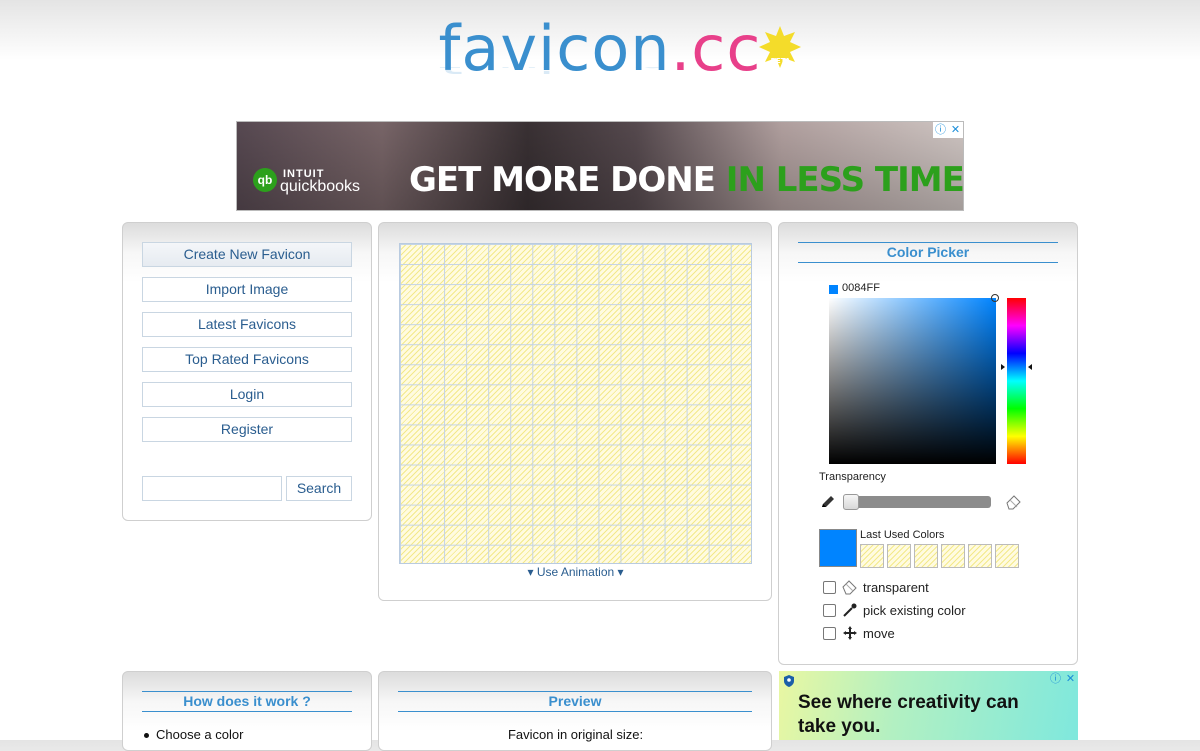 The height and width of the screenshot is (751, 1200). What do you see at coordinates (829, 633) in the screenshot?
I see `move-checkbox` at bounding box center [829, 633].